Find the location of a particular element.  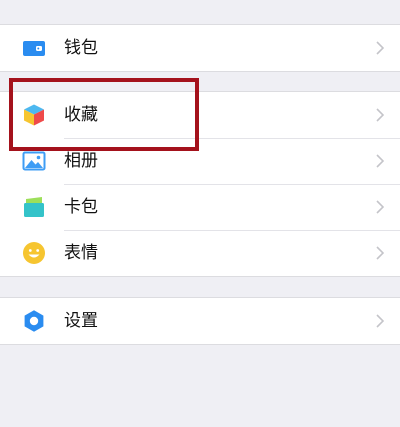

gear-icon is located at coordinates (34, 321).